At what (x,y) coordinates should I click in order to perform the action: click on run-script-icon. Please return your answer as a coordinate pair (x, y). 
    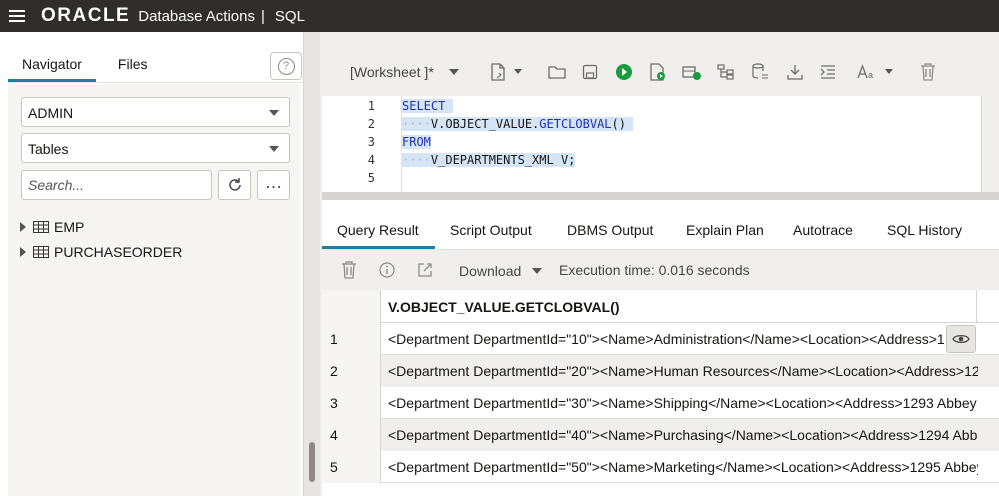
    Looking at the image, I should click on (657, 72).